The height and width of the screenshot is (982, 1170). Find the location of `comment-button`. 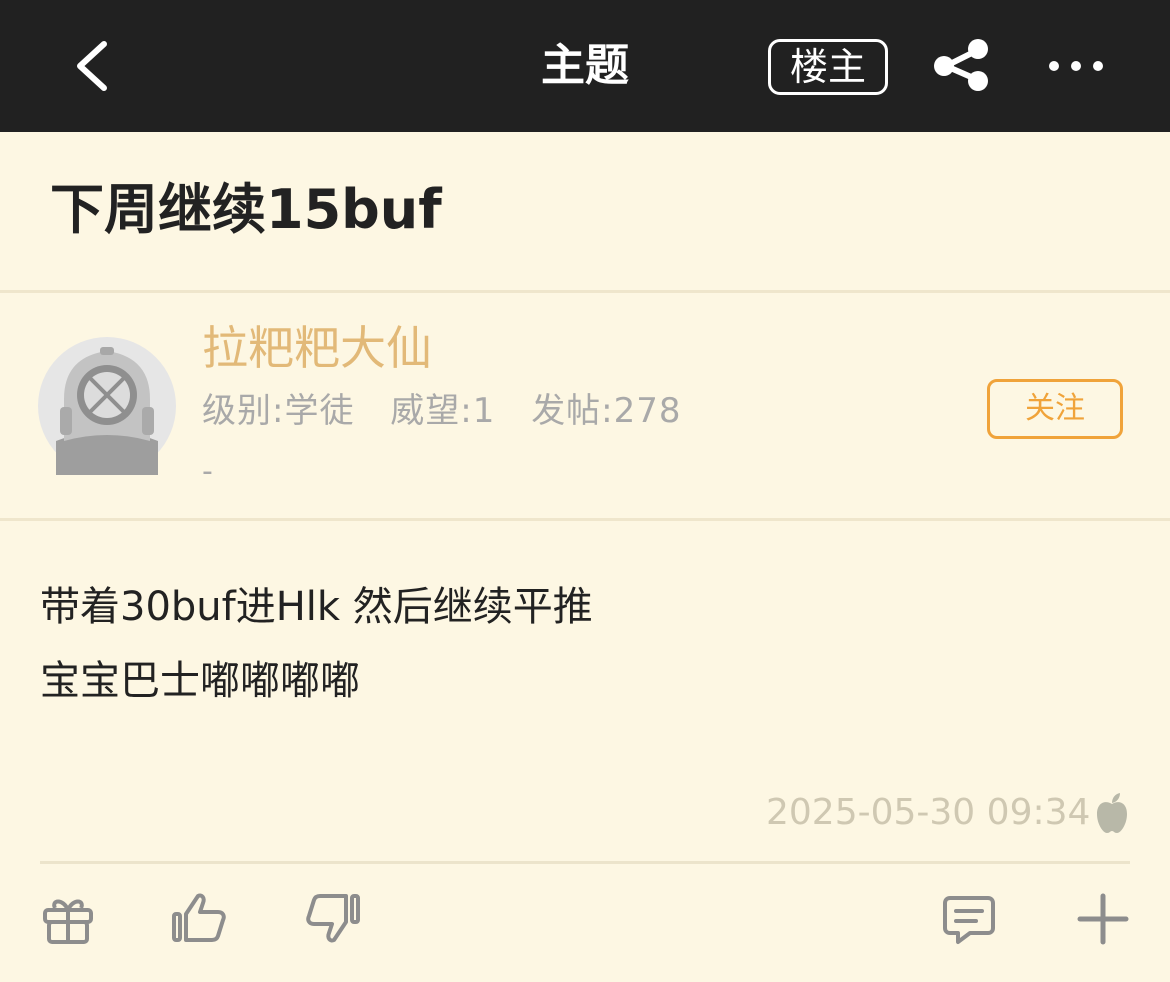

comment-button is located at coordinates (969, 919).